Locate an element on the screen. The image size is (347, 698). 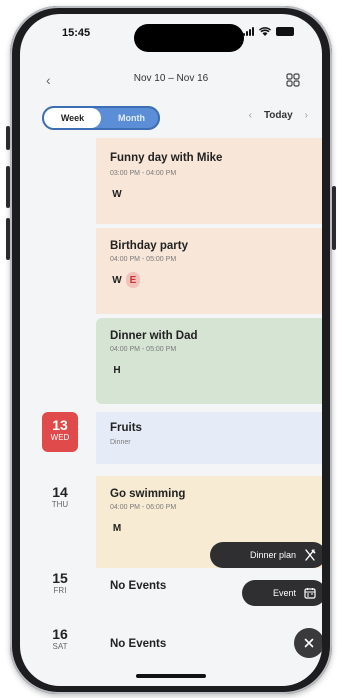
day-label-13: 13 WED is located at coordinates (60, 432).